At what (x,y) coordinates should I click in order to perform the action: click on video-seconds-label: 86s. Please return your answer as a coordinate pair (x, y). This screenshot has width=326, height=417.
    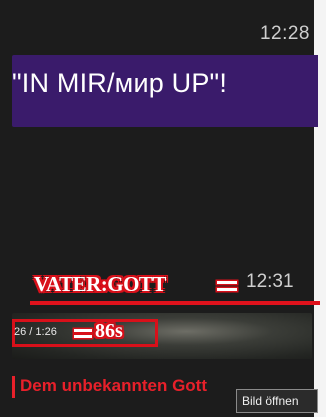
    Looking at the image, I should click on (109, 331).